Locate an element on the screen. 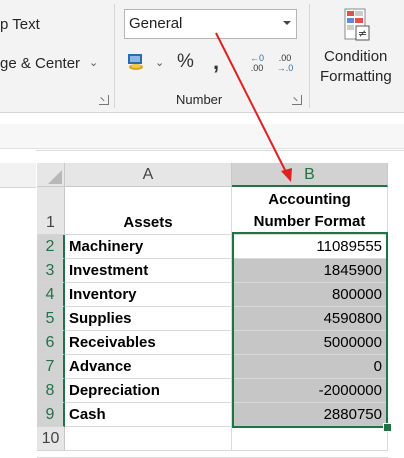 The image size is (404, 458). cell-b4: 800000 is located at coordinates (310, 295).